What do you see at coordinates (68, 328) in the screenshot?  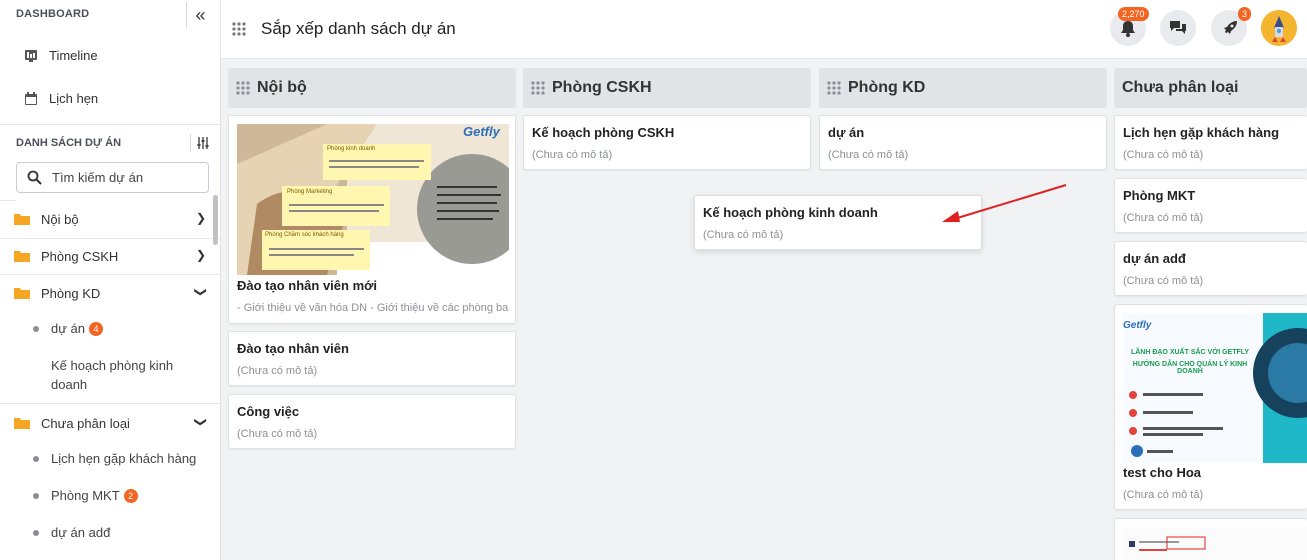 I see `project-label: dự án` at bounding box center [68, 328].